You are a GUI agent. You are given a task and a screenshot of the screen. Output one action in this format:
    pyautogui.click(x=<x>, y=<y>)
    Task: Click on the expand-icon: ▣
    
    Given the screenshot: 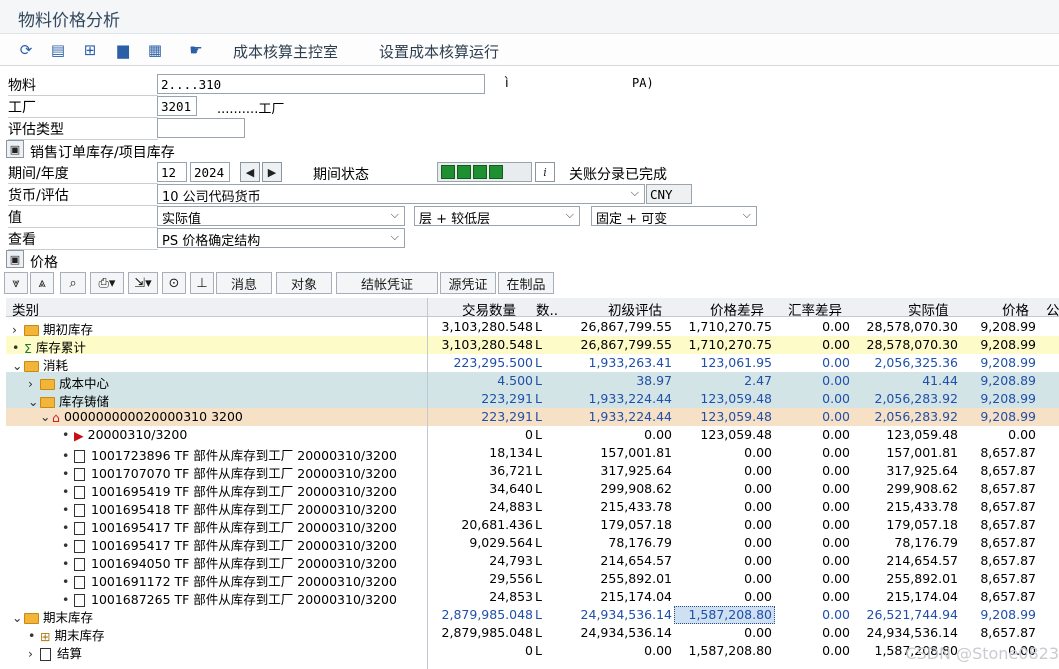 What is the action you would take?
    pyautogui.click(x=15, y=149)
    